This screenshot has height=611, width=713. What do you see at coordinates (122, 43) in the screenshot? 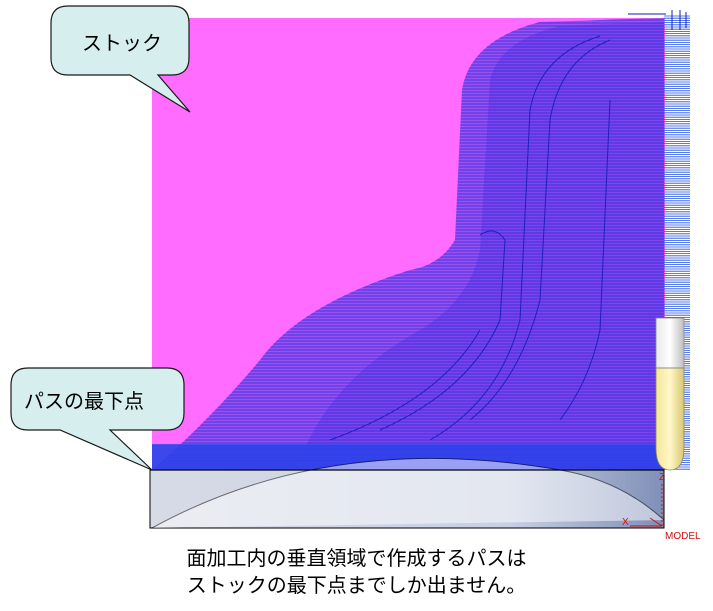
I see `callout-stock-text: ストック` at bounding box center [122, 43].